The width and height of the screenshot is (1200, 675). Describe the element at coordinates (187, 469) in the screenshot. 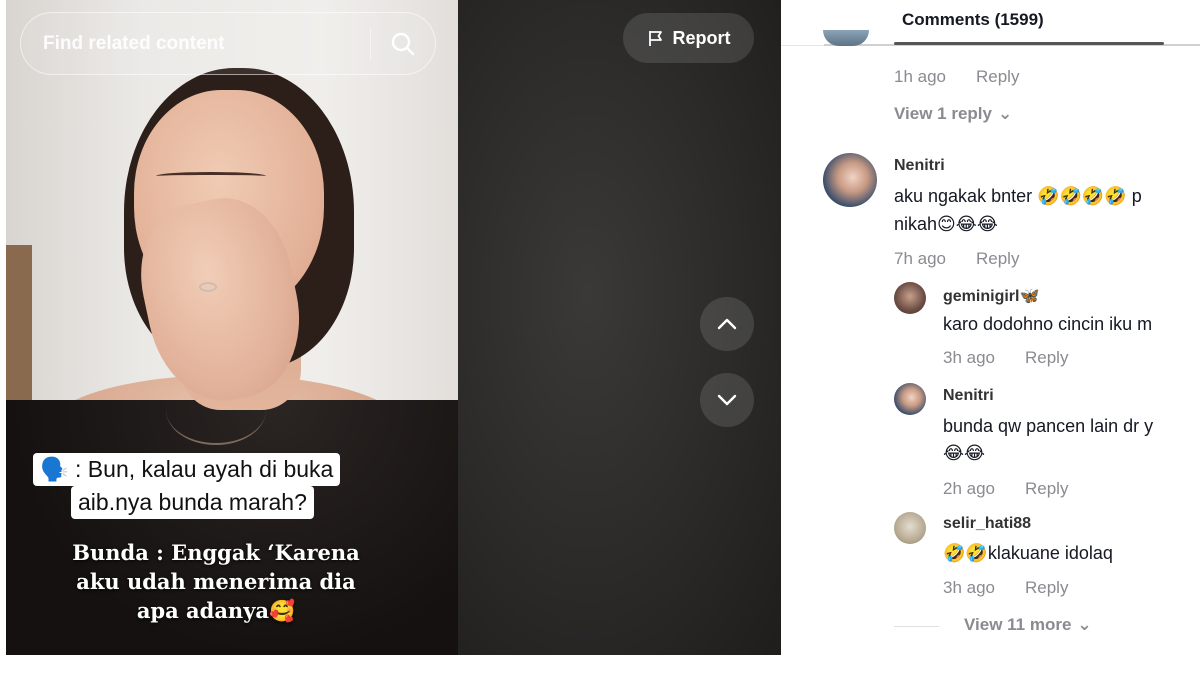

I see `caption-question-line1: 🗣️ : Bun, kalau ayah di buka` at that location.